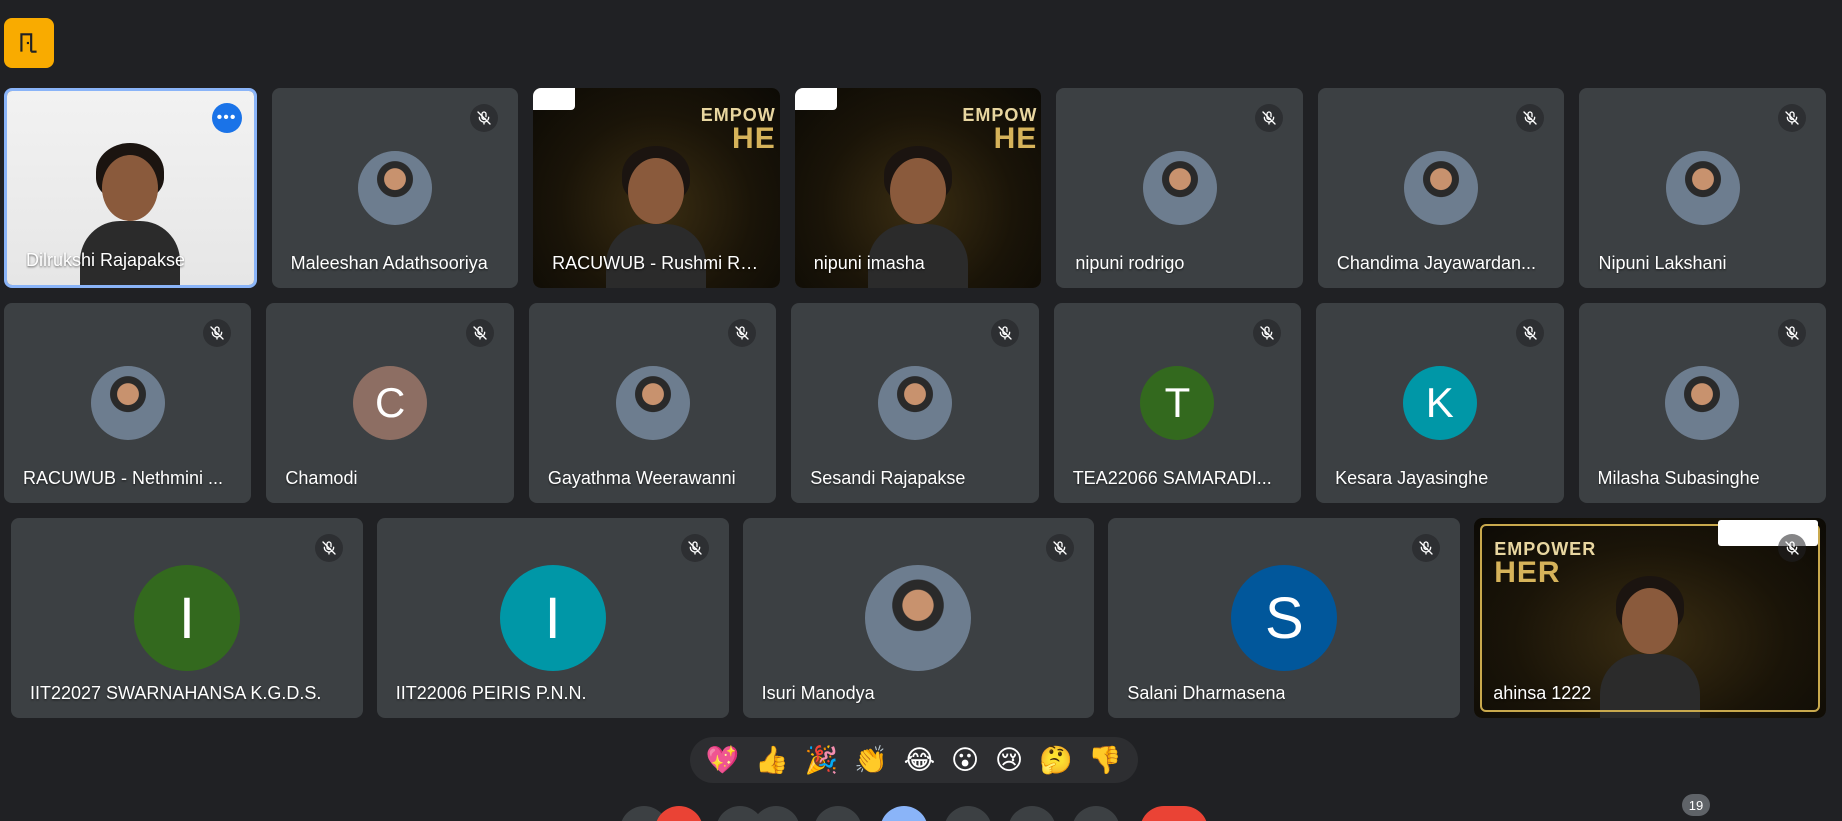 The height and width of the screenshot is (821, 1842). I want to click on camera-button, so click(776, 813).